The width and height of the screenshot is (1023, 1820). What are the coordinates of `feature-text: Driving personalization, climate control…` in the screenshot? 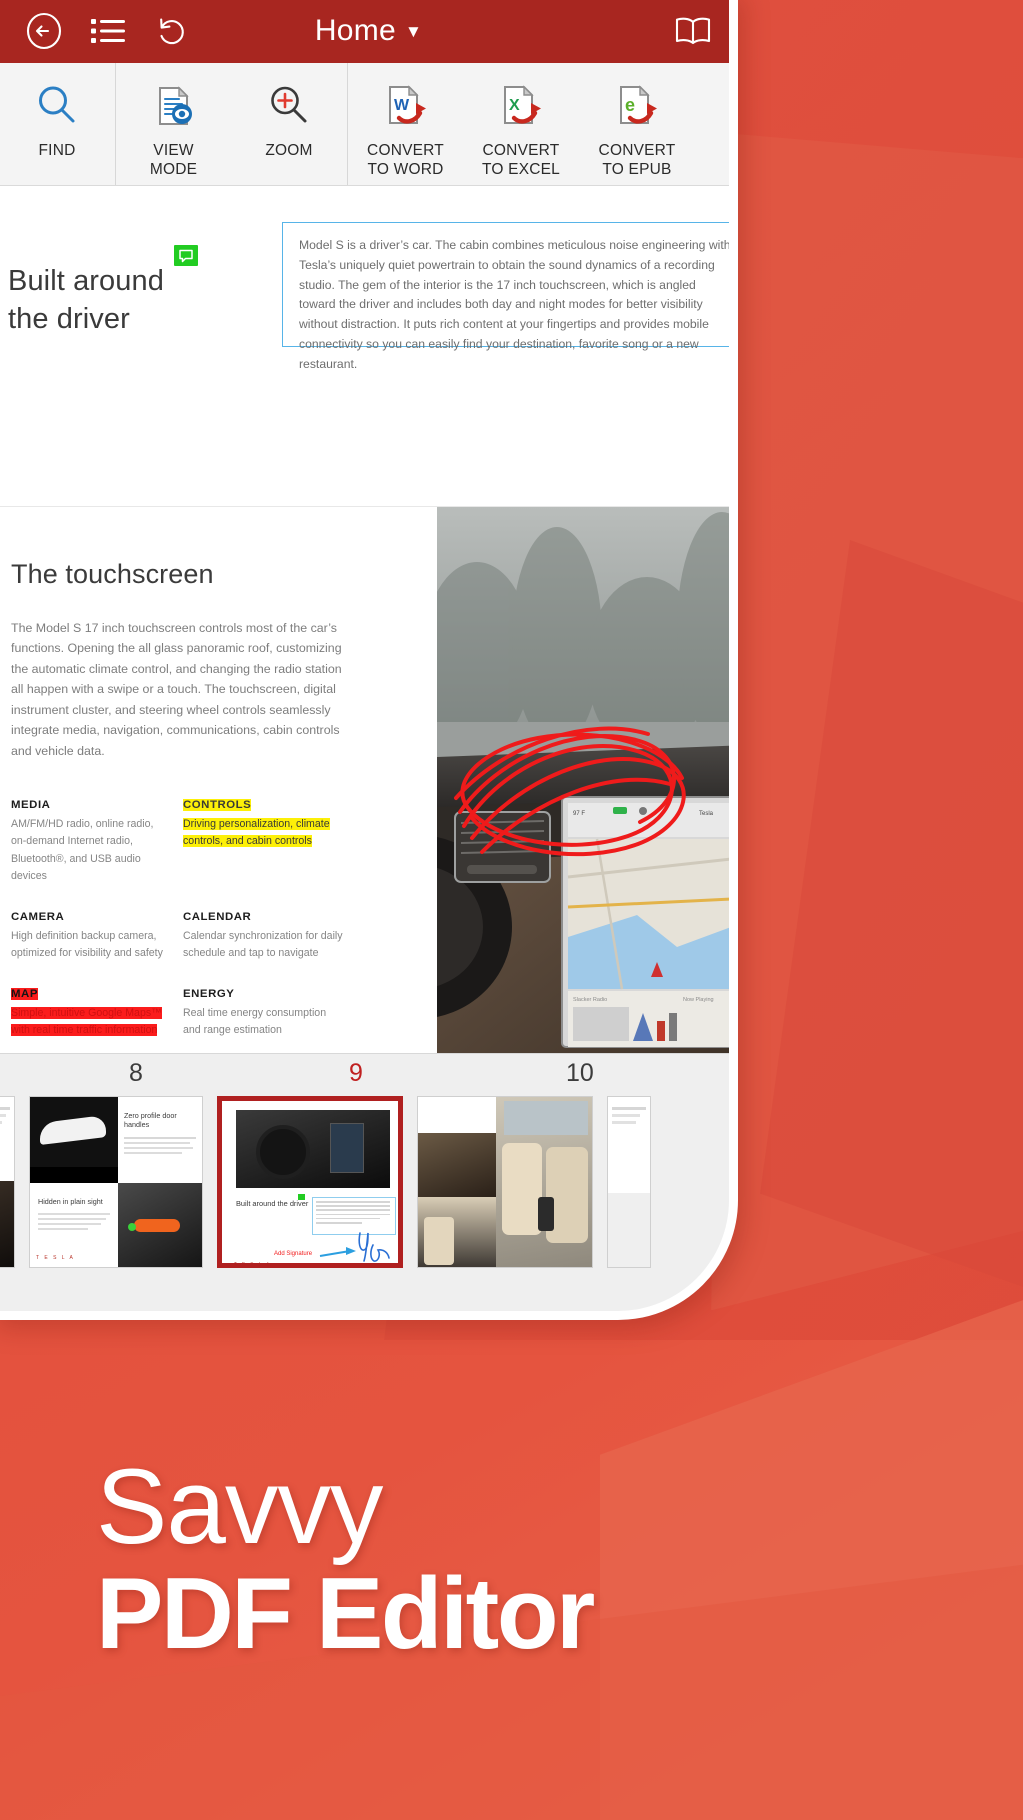 It's located at (256, 833).